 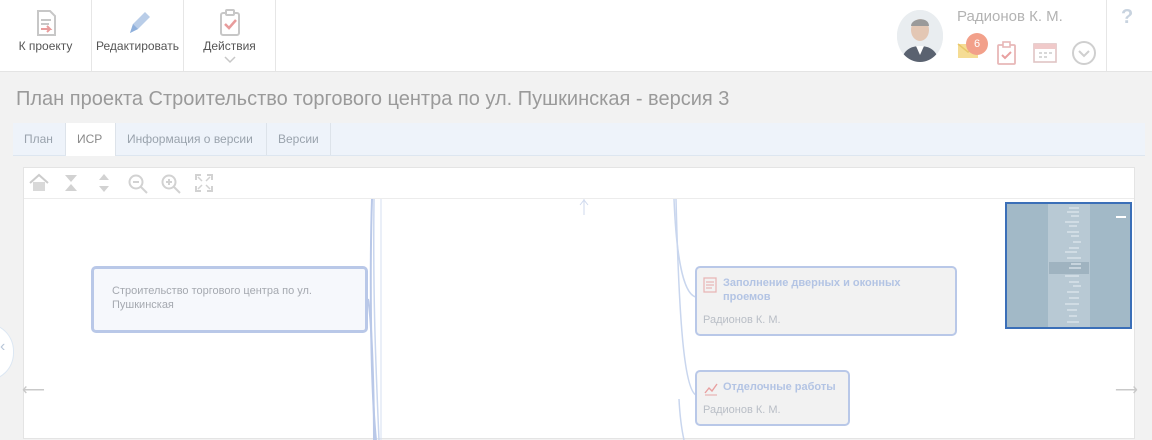 I want to click on tab-bar: План ИСР Информация о версии Версии, so click(x=579, y=139).